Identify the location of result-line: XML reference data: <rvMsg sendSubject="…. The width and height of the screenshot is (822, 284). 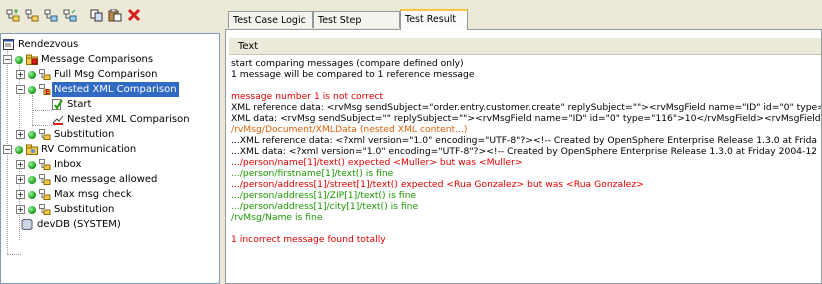
(526, 107).